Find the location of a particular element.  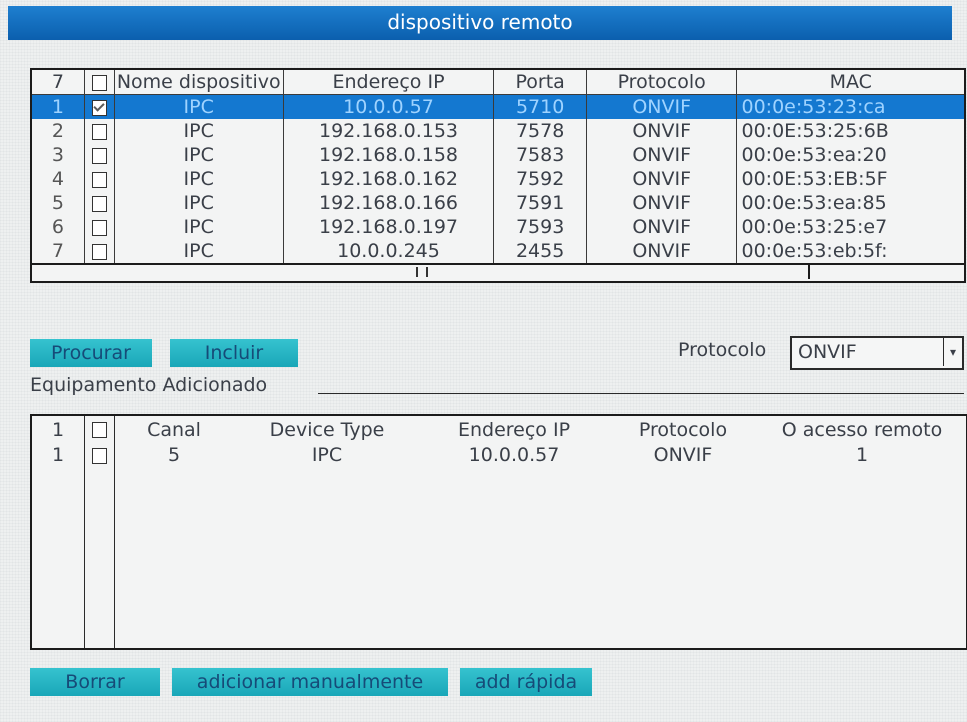

mac-address: 00:0e:53:ea:20 is located at coordinates (814, 155).